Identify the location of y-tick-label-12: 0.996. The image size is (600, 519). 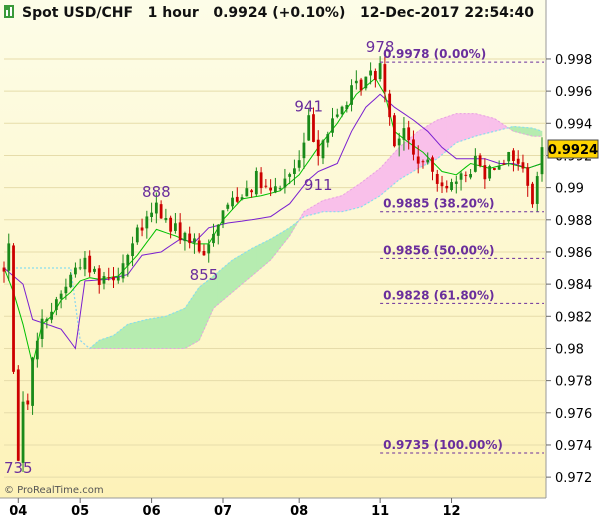
(573, 92).